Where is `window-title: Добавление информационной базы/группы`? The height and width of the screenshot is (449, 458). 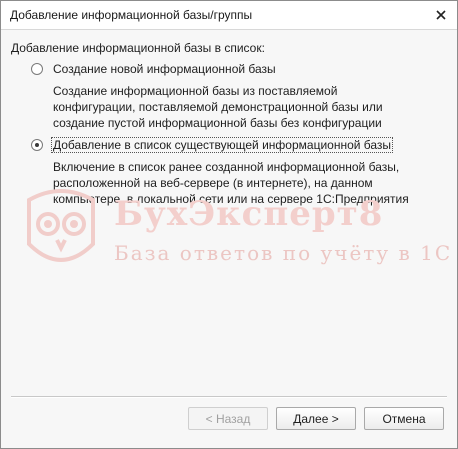
window-title: Добавление информационной базы/группы is located at coordinates (131, 15).